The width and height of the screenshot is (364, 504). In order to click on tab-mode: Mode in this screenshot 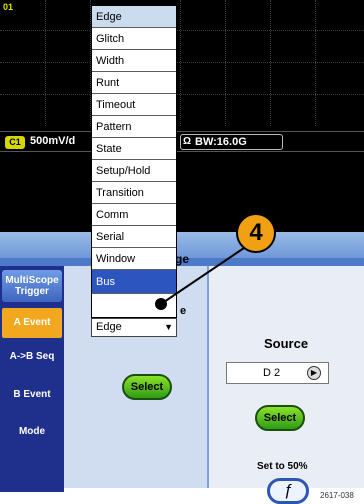, I will do `click(32, 432)`.